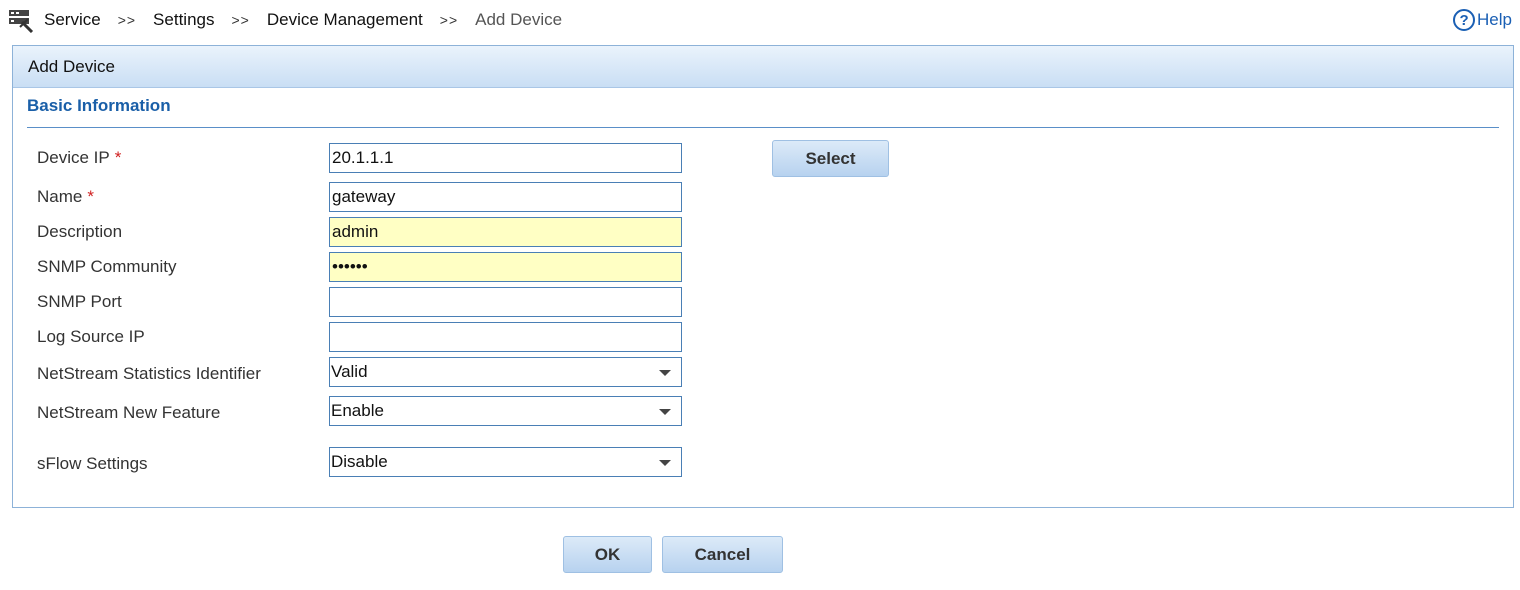  I want to click on description-row: Description, so click(767, 232).